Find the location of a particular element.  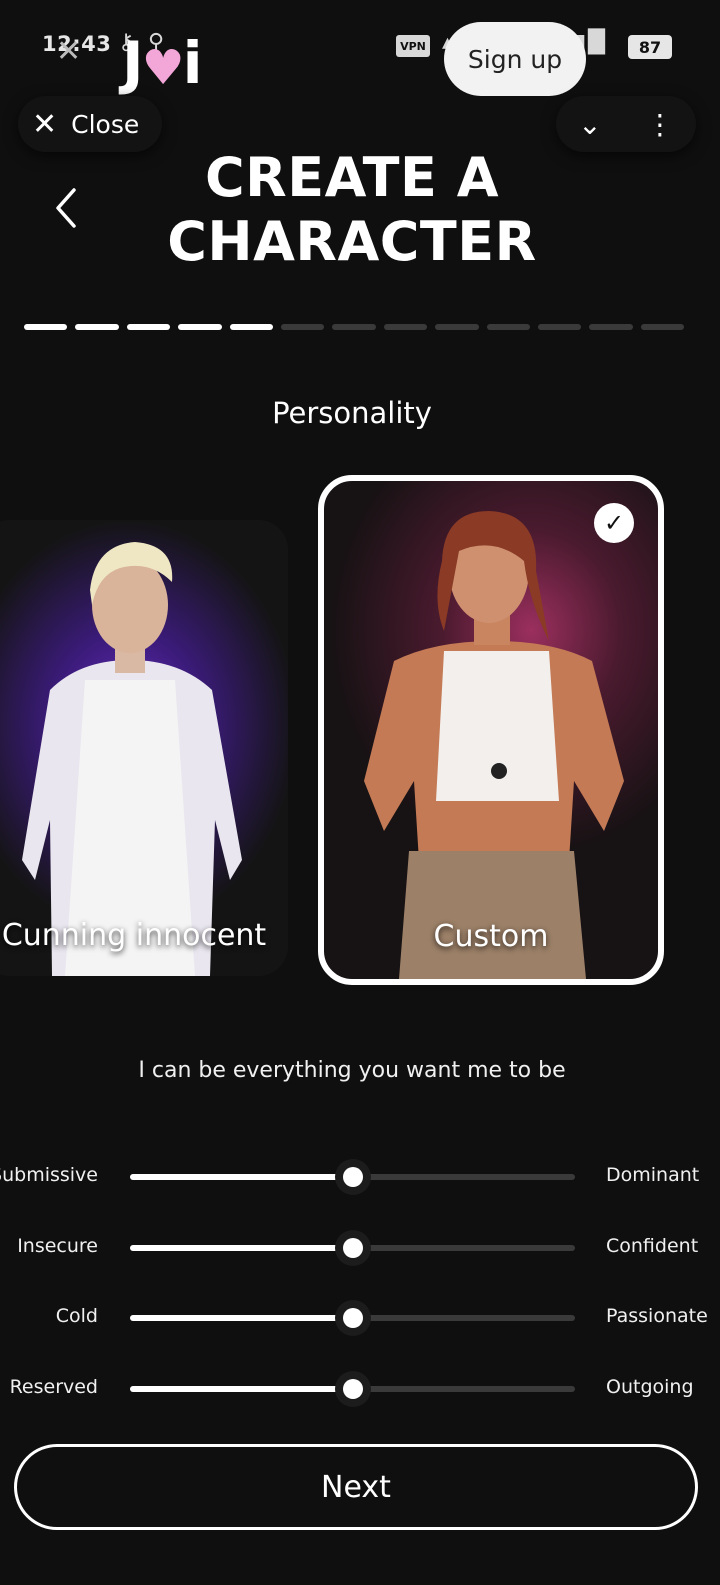

vpn-icon: VPN is located at coordinates (413, 46).